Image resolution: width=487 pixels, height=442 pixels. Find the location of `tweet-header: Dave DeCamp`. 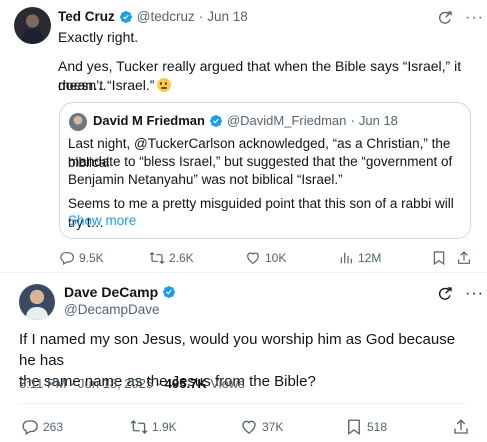

tweet-header: Dave DeCamp is located at coordinates (122, 292).